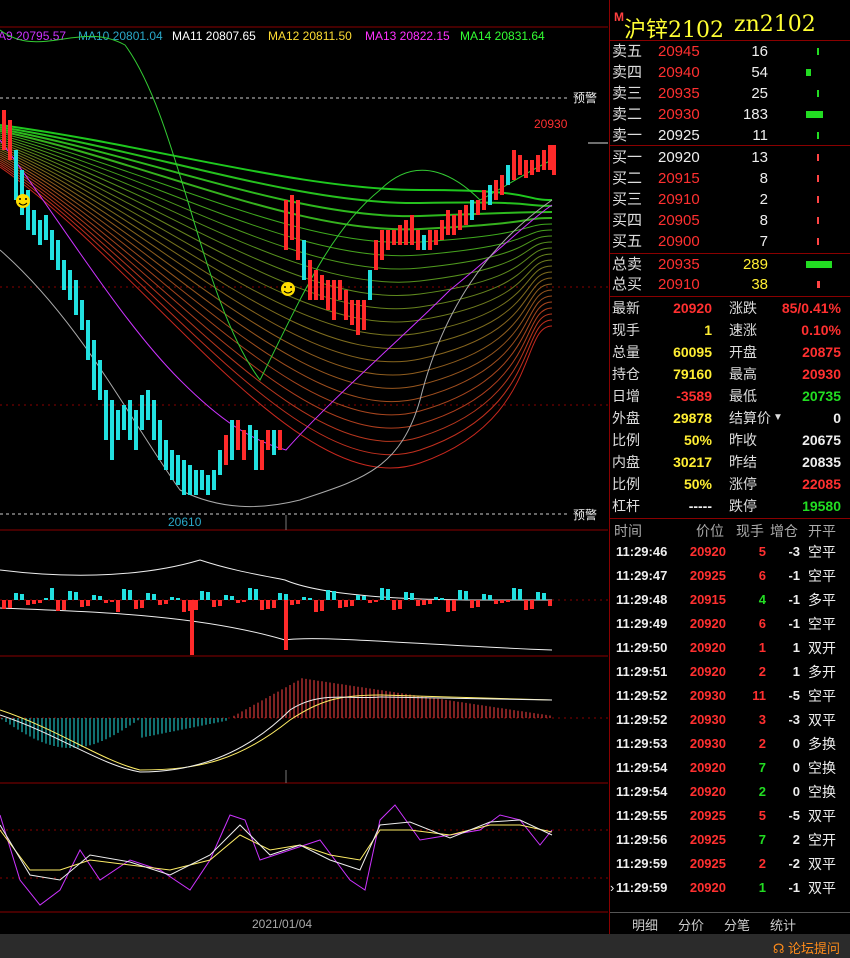 The image size is (850, 958). What do you see at coordinates (707, 839) in the screenshot?
I see `tick-price: 20925` at bounding box center [707, 839].